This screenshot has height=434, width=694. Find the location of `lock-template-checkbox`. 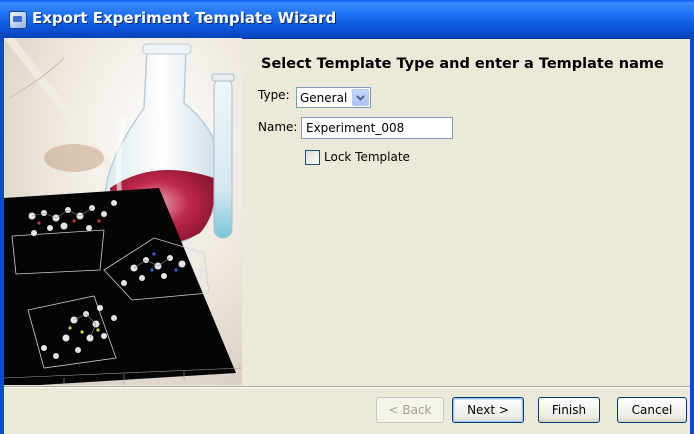

lock-template-checkbox is located at coordinates (312, 157).